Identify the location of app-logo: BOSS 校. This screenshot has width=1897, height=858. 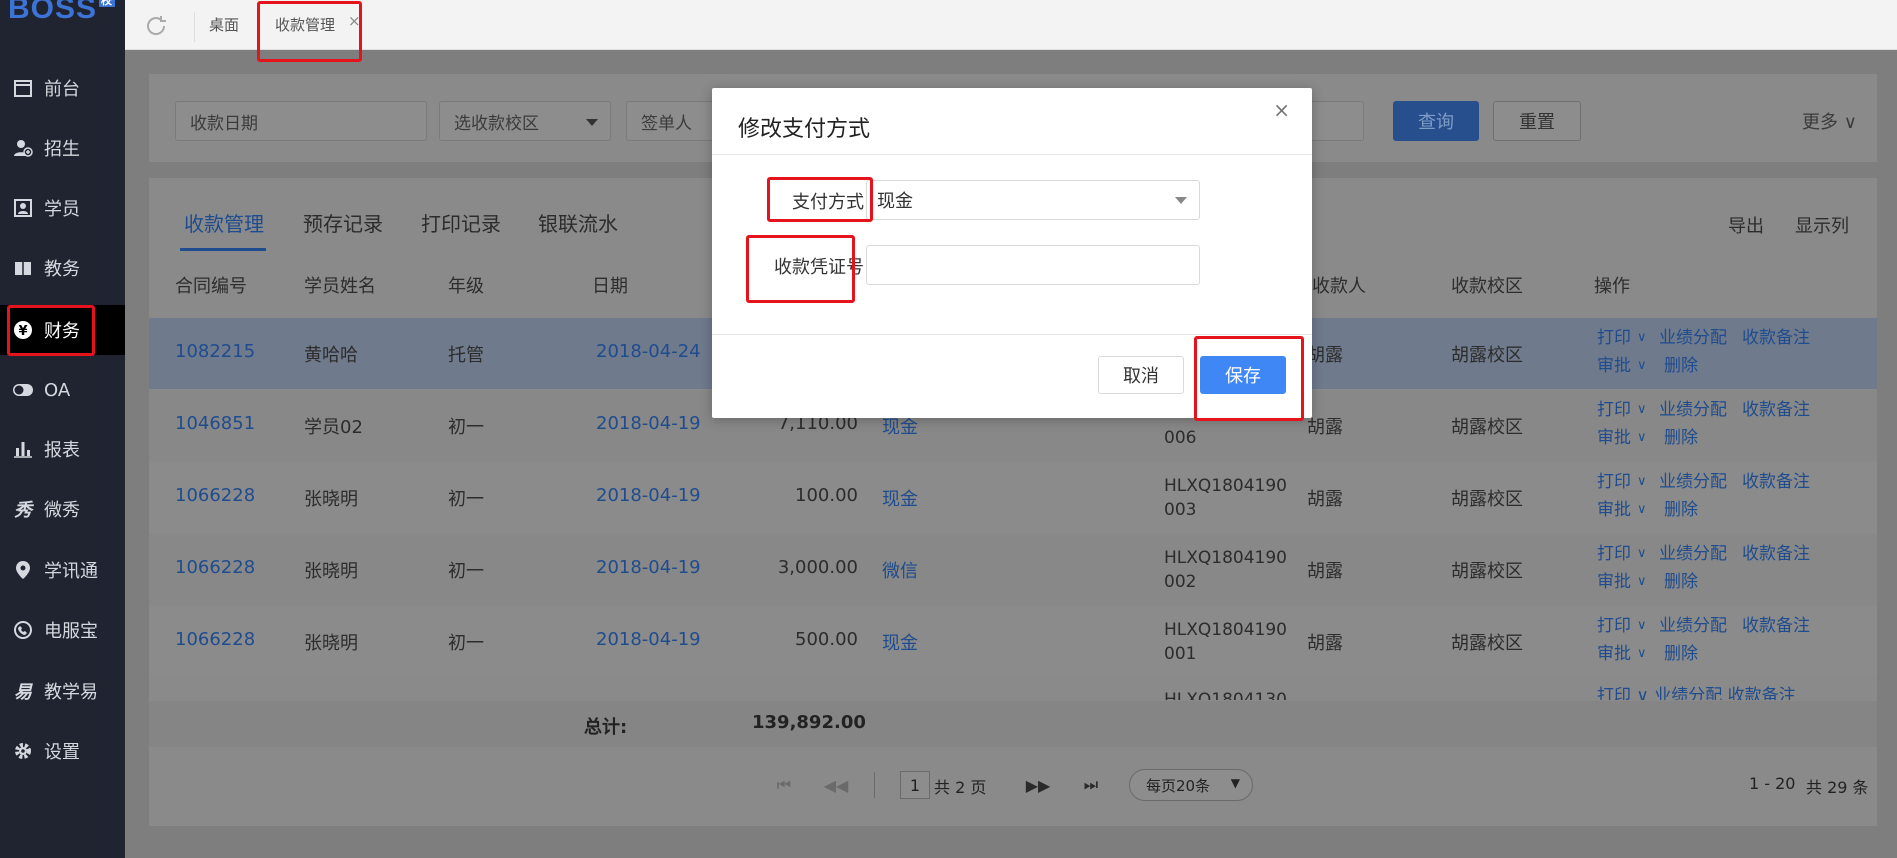
(62, 13).